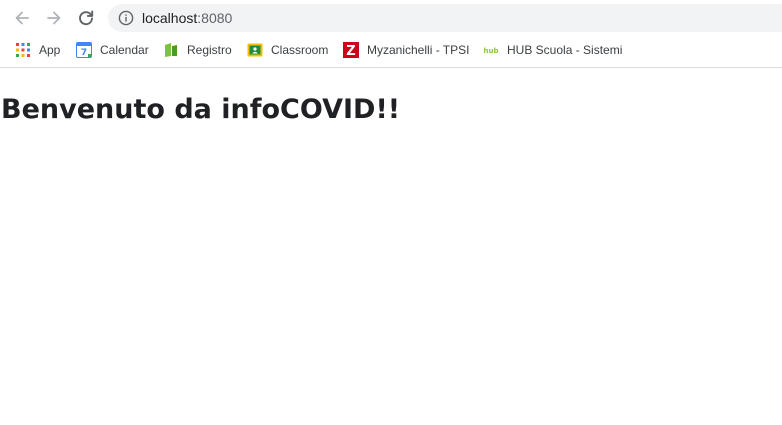  Describe the element at coordinates (171, 50) in the screenshot. I see `registro-icon` at that location.